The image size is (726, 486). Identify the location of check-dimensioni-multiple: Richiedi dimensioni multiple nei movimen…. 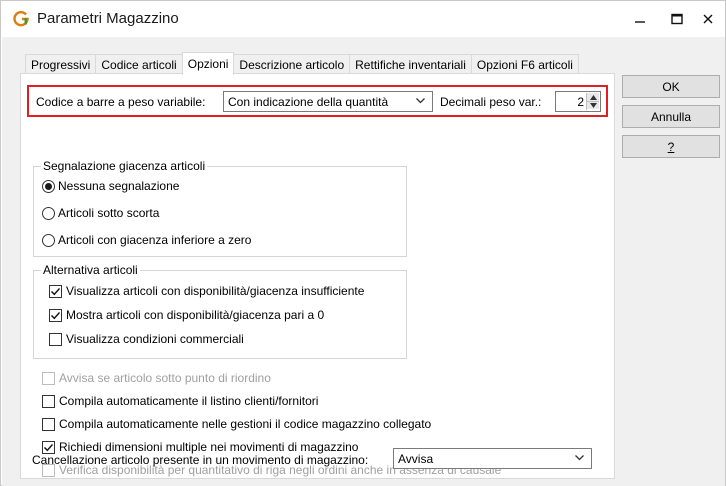
(200, 447).